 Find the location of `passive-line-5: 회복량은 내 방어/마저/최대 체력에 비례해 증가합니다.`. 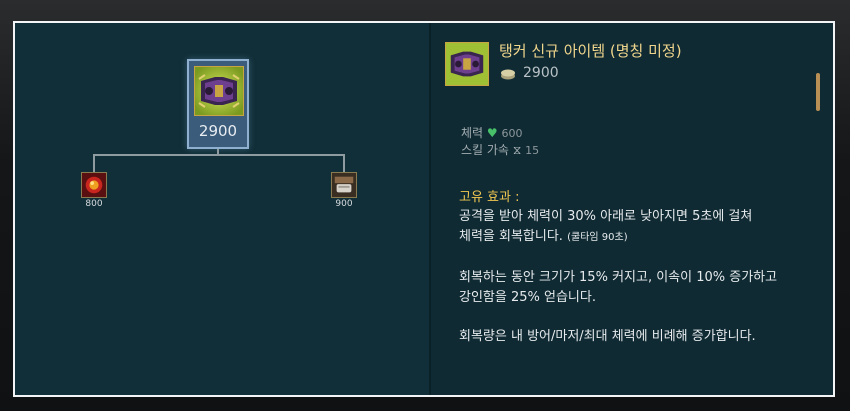

passive-line-5: 회복량은 내 방어/마저/최대 체력에 비례해 증가합니다. is located at coordinates (607, 336).